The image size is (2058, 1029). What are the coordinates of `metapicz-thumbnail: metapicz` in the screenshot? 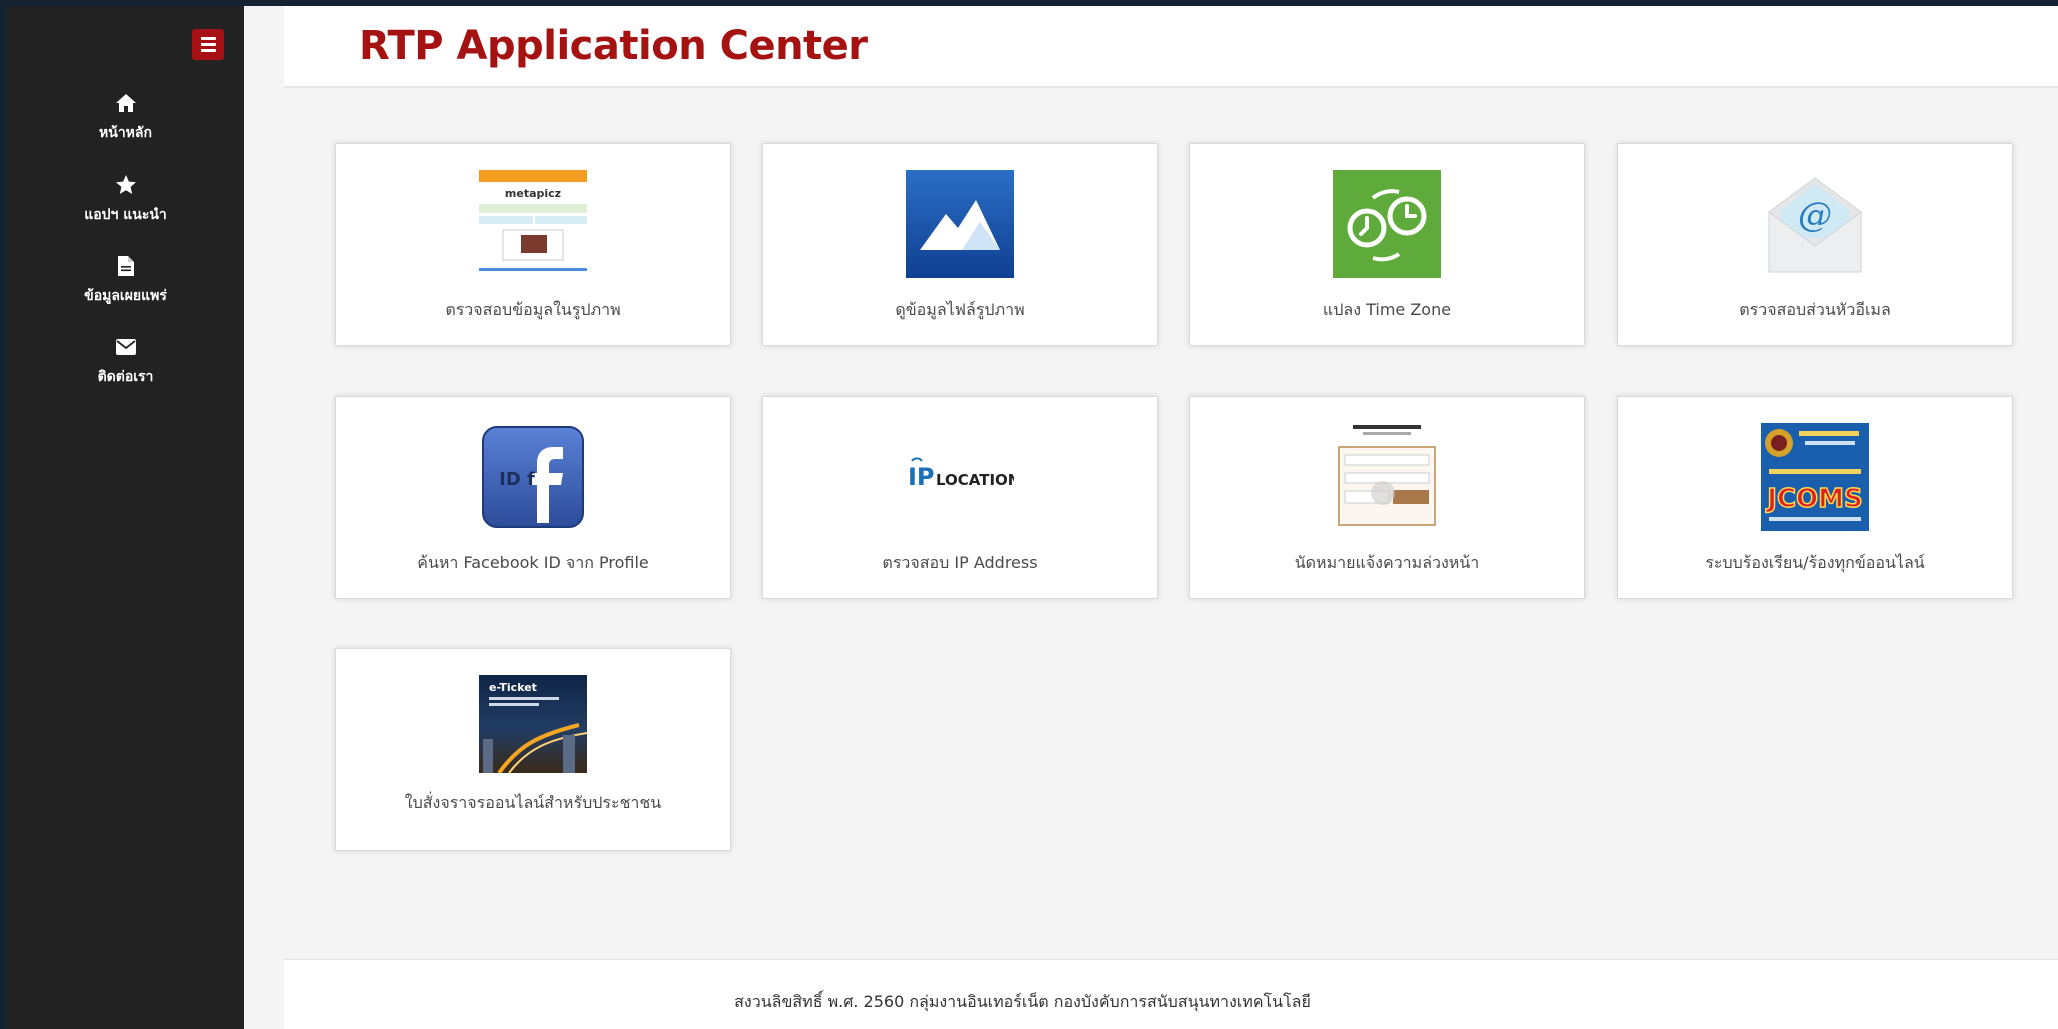 It's located at (533, 224).